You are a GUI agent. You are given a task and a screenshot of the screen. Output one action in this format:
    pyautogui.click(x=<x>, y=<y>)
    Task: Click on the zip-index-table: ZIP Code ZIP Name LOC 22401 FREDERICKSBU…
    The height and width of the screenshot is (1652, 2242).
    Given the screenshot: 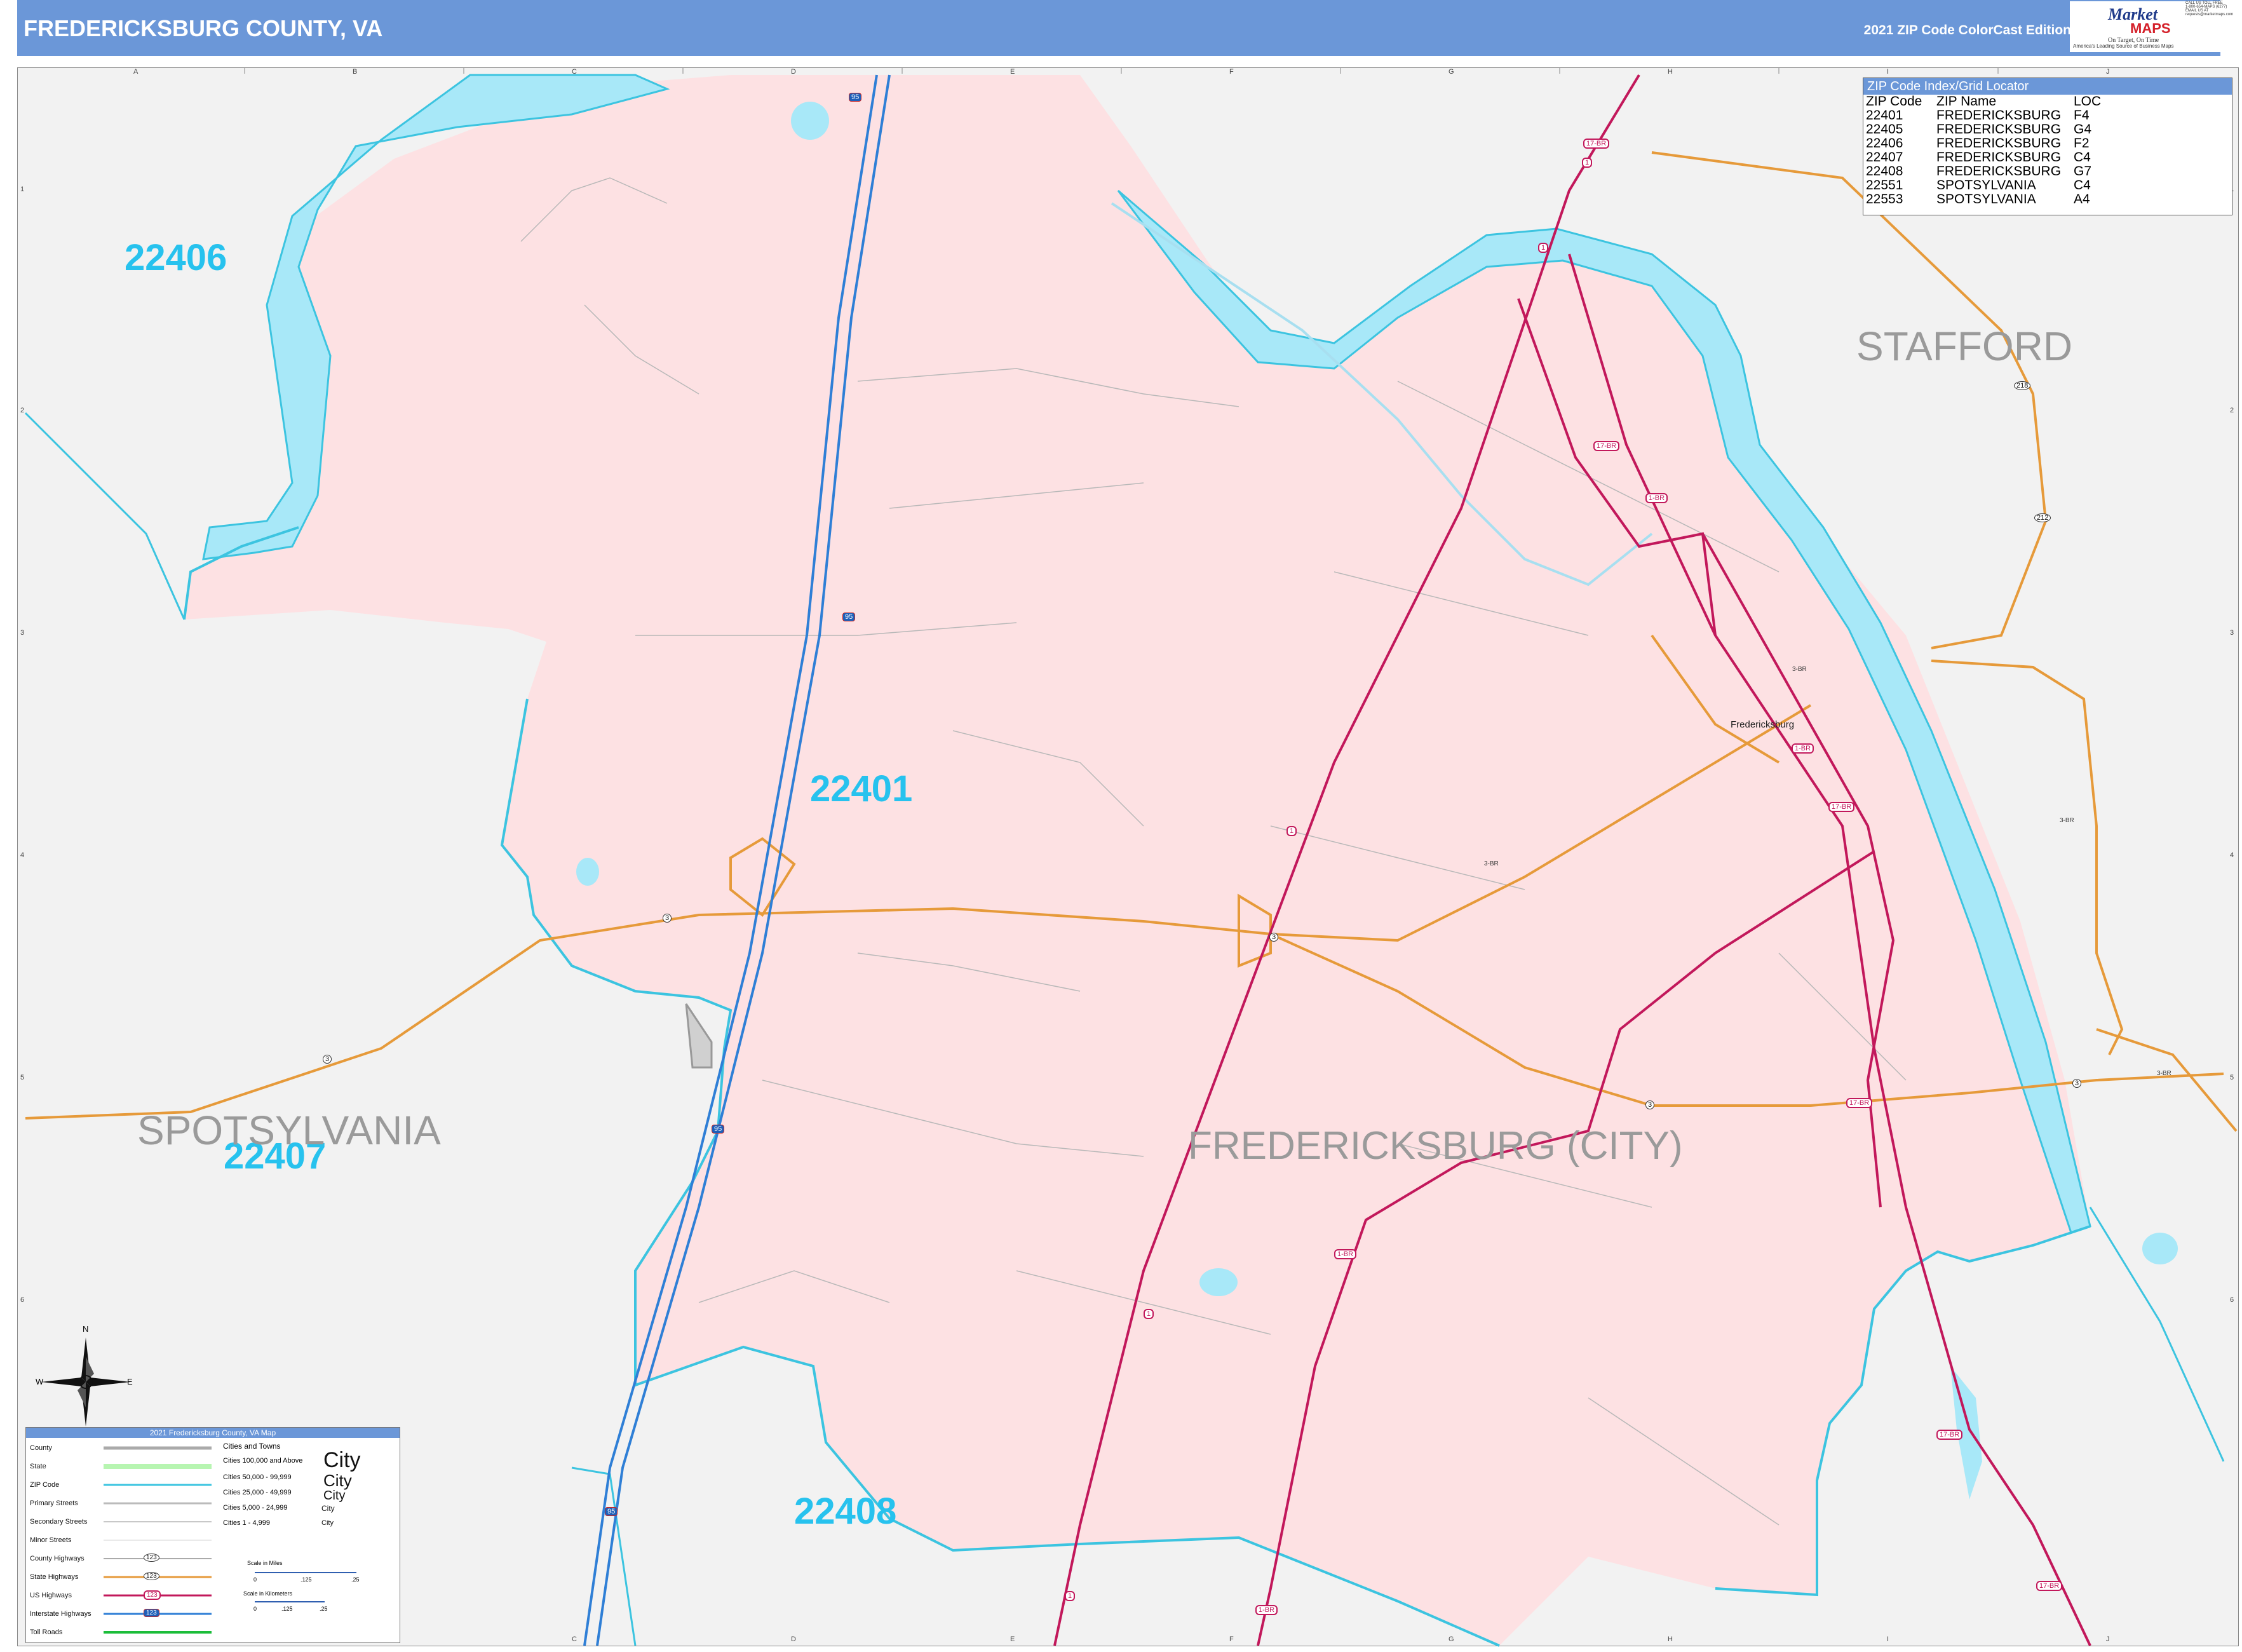 What is the action you would take?
    pyautogui.click(x=1989, y=151)
    